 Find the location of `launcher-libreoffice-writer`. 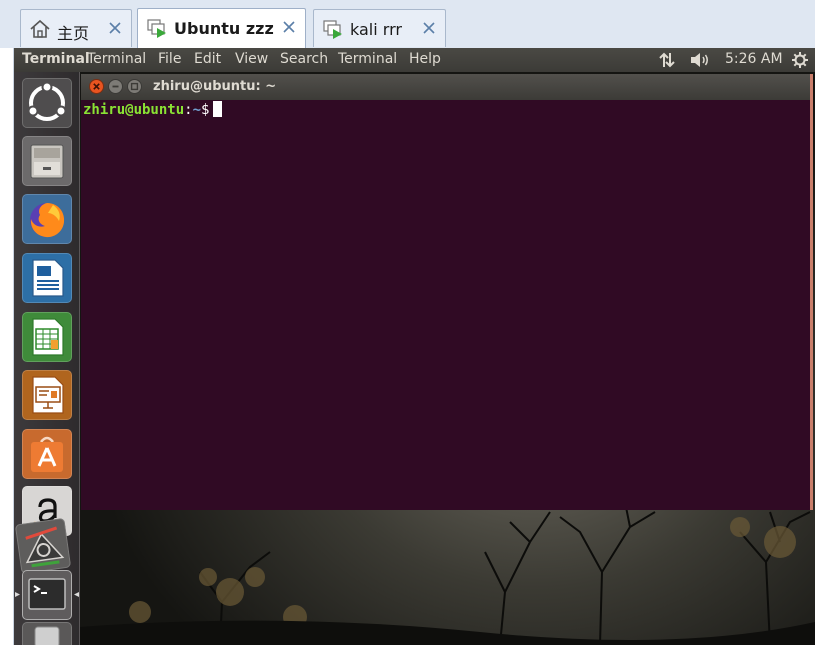

launcher-libreoffice-writer is located at coordinates (47, 278).